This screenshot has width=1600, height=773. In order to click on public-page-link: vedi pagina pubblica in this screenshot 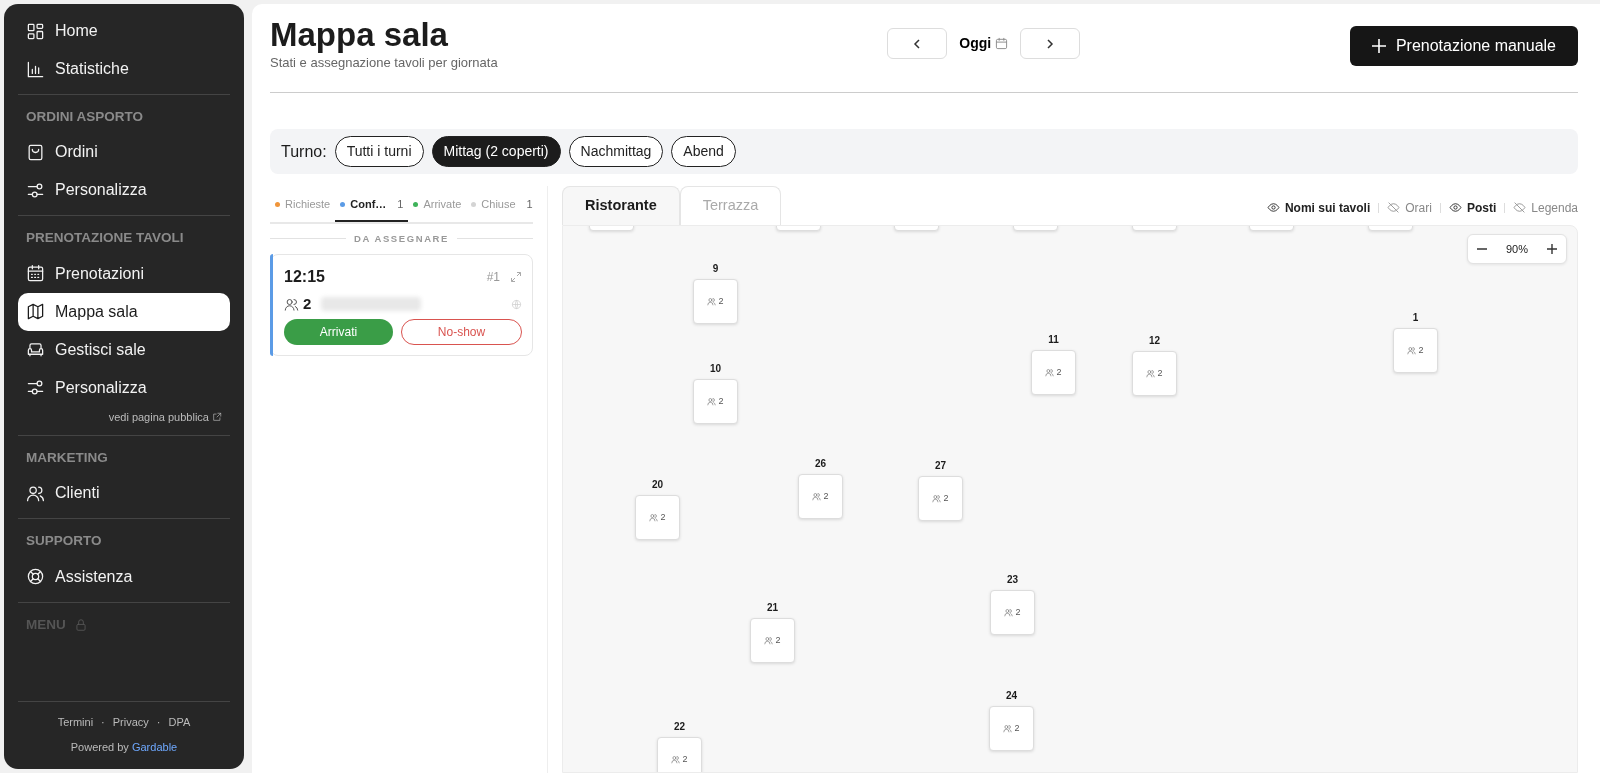, I will do `click(124, 417)`.